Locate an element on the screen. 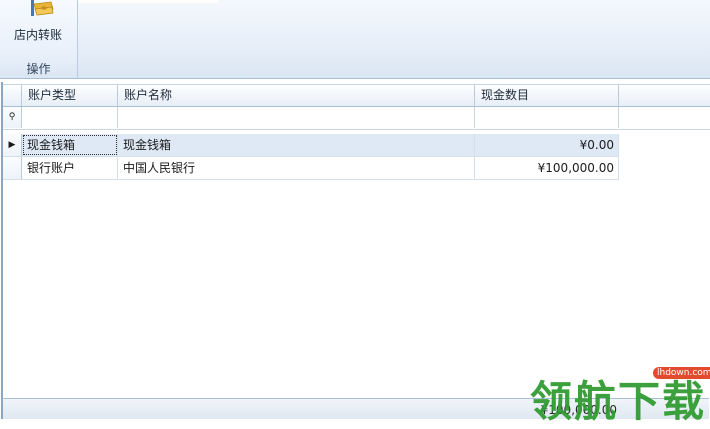 The height and width of the screenshot is (429, 710). store-transfer-label: 店内转账 is located at coordinates (37, 35).